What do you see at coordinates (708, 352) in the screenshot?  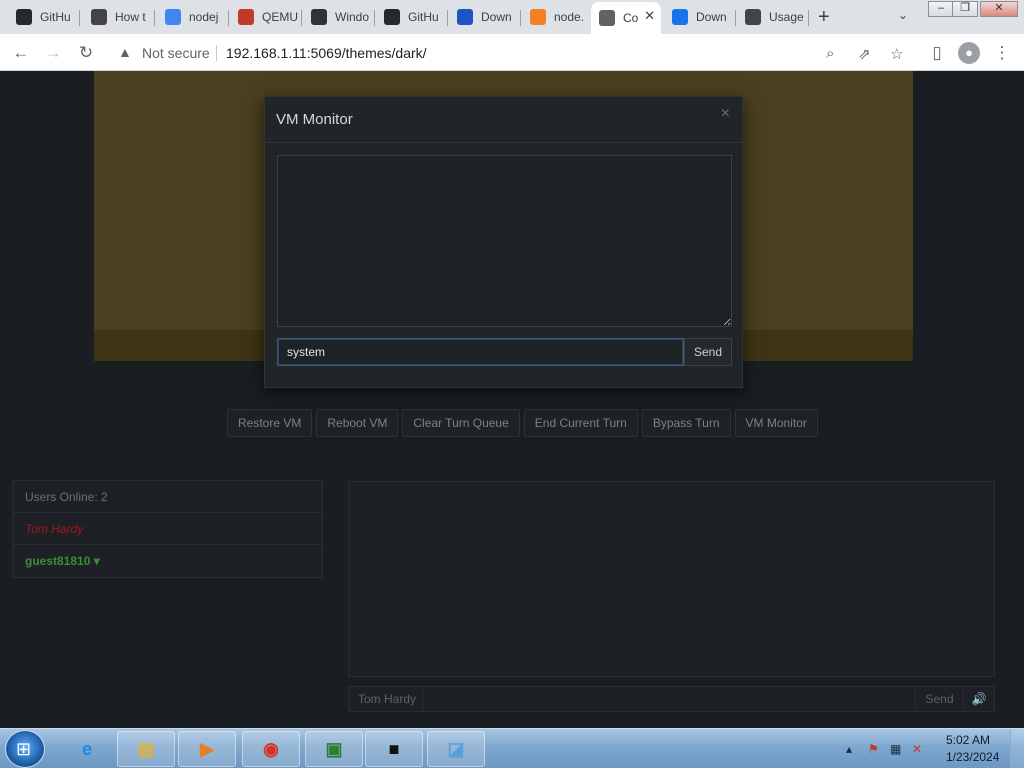 I see `monitor-send-button: Send` at bounding box center [708, 352].